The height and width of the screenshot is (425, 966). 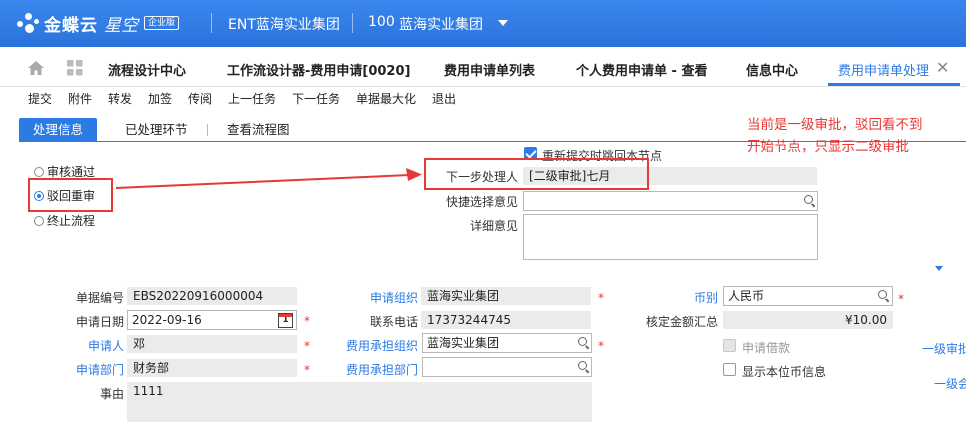 I want to click on currency-label: 币别, so click(x=679, y=297).